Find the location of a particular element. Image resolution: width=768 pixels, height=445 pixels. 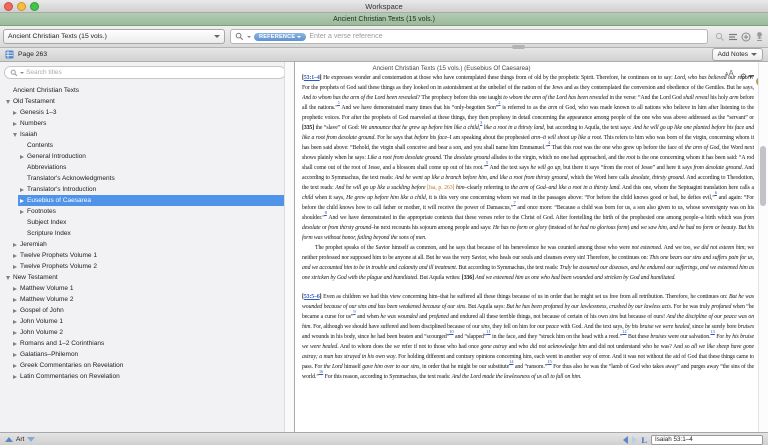

tree-item: Matthew Volume 2 is located at coordinates (142, 299).